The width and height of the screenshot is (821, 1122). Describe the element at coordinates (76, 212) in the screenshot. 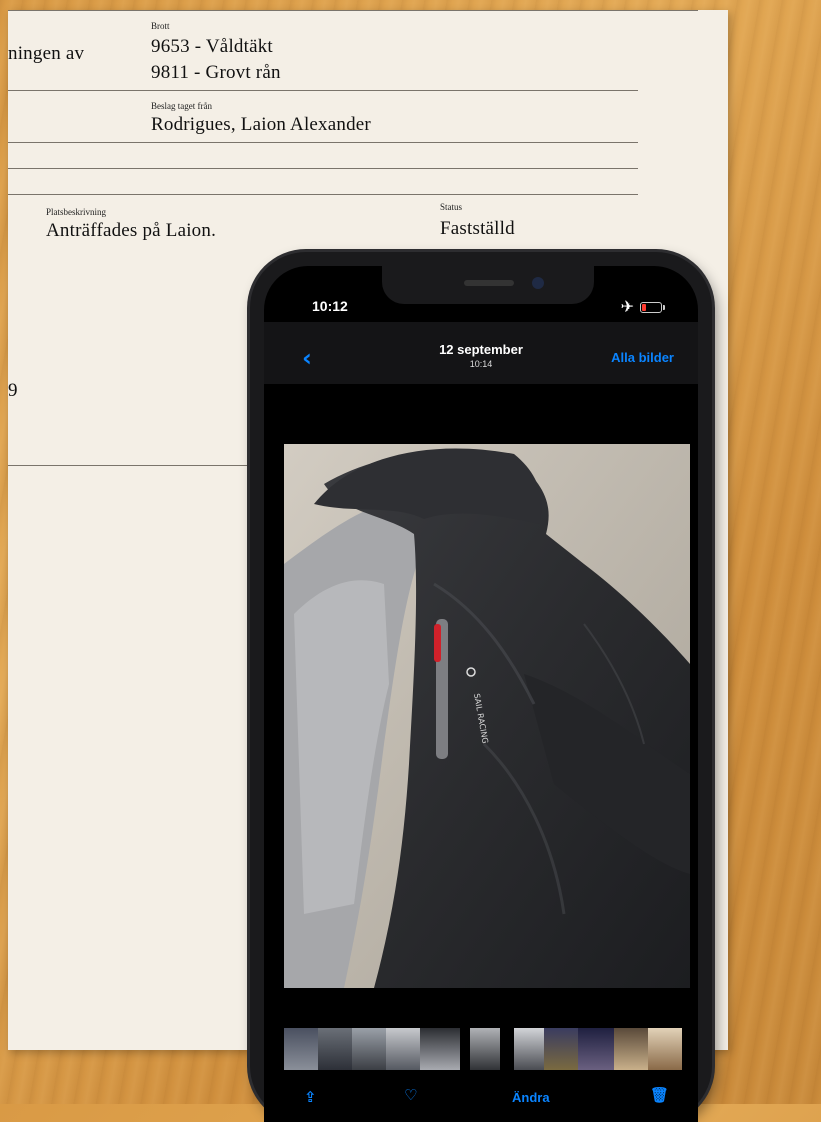

I see `location-label: Platsbeskrivning` at that location.